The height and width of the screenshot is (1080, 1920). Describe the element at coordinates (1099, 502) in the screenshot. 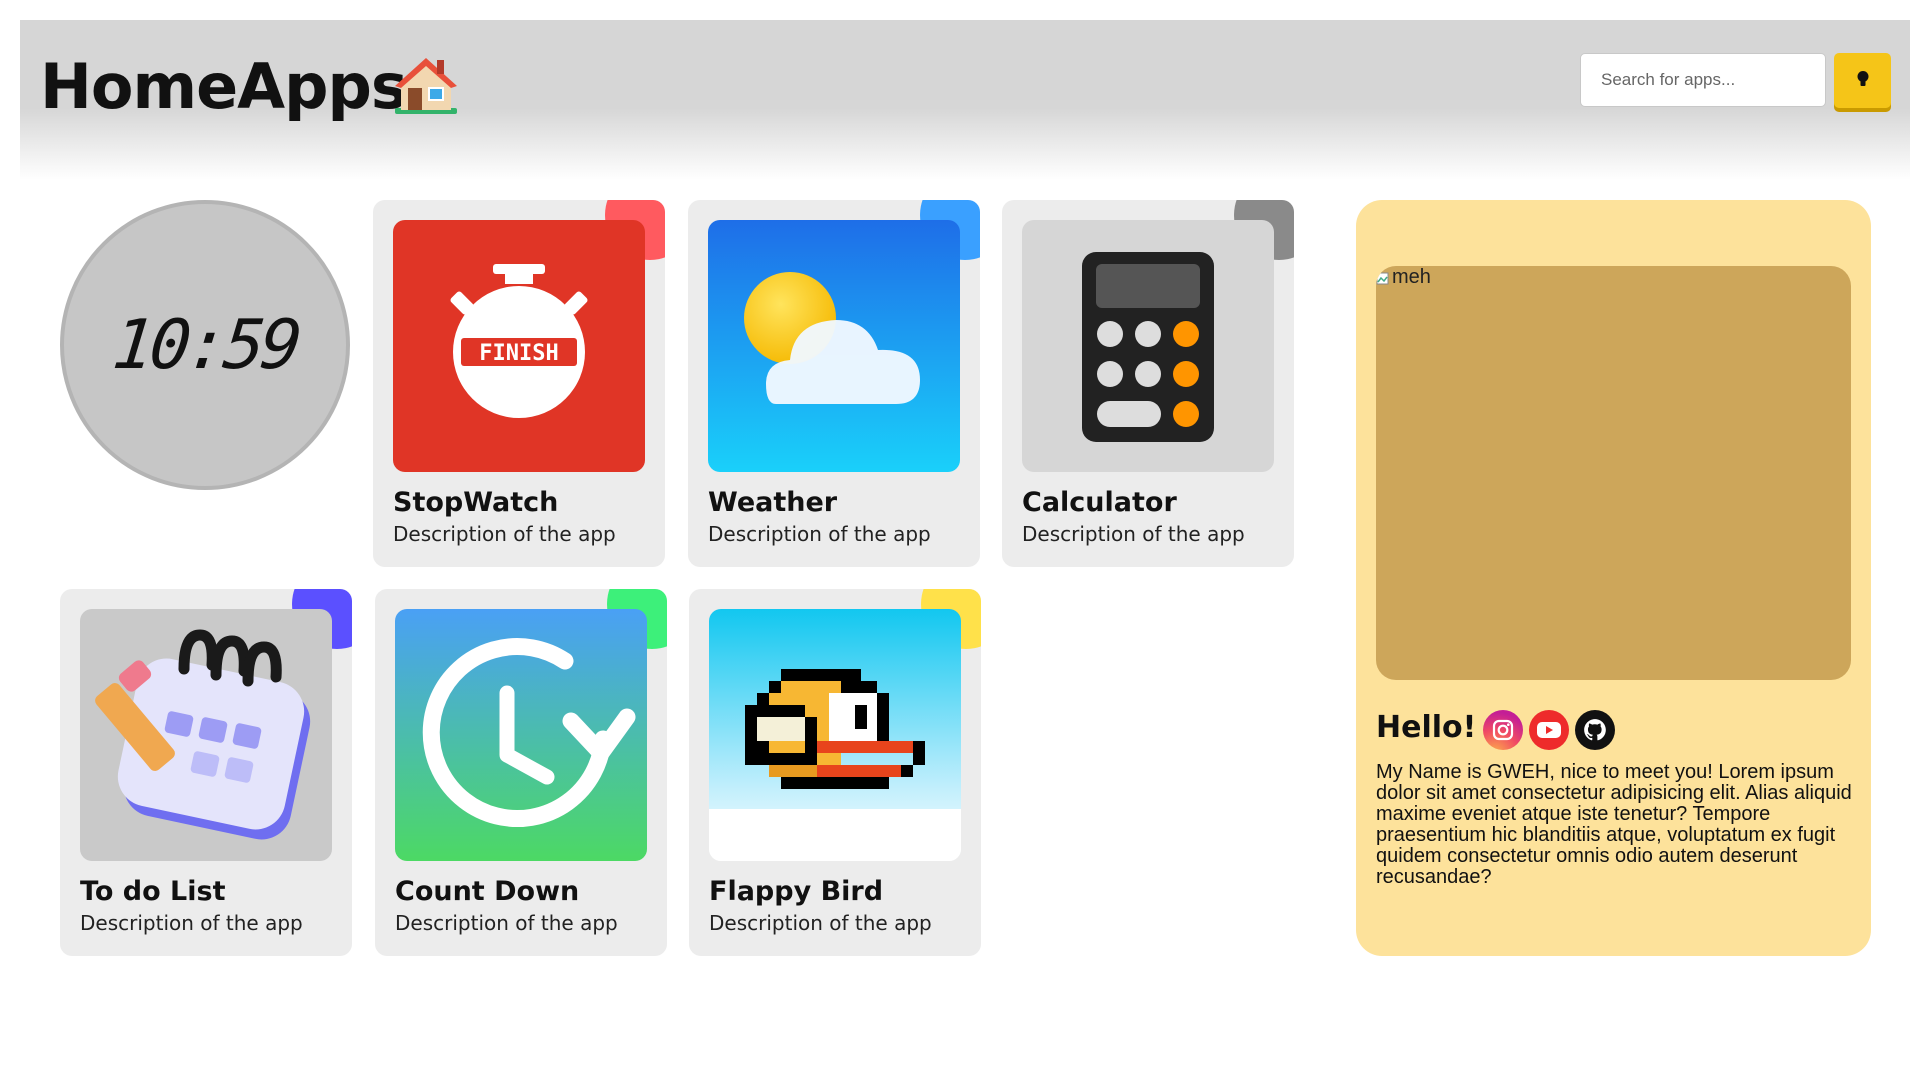

I see `app-name: Calculator` at that location.